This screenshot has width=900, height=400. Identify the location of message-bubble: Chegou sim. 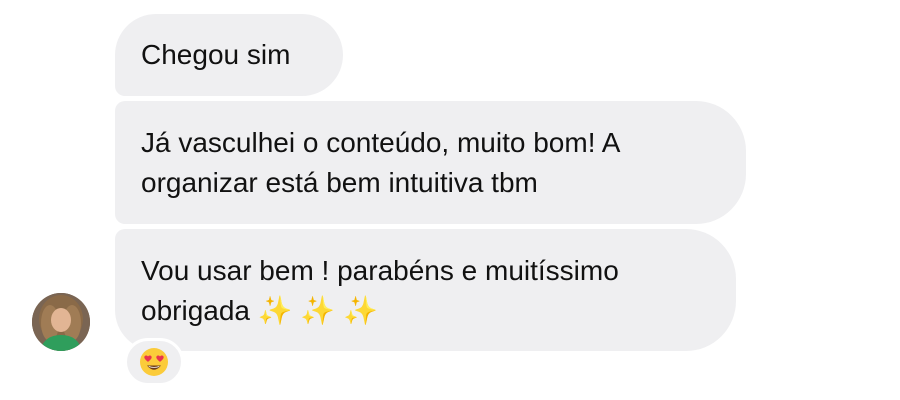
(229, 55).